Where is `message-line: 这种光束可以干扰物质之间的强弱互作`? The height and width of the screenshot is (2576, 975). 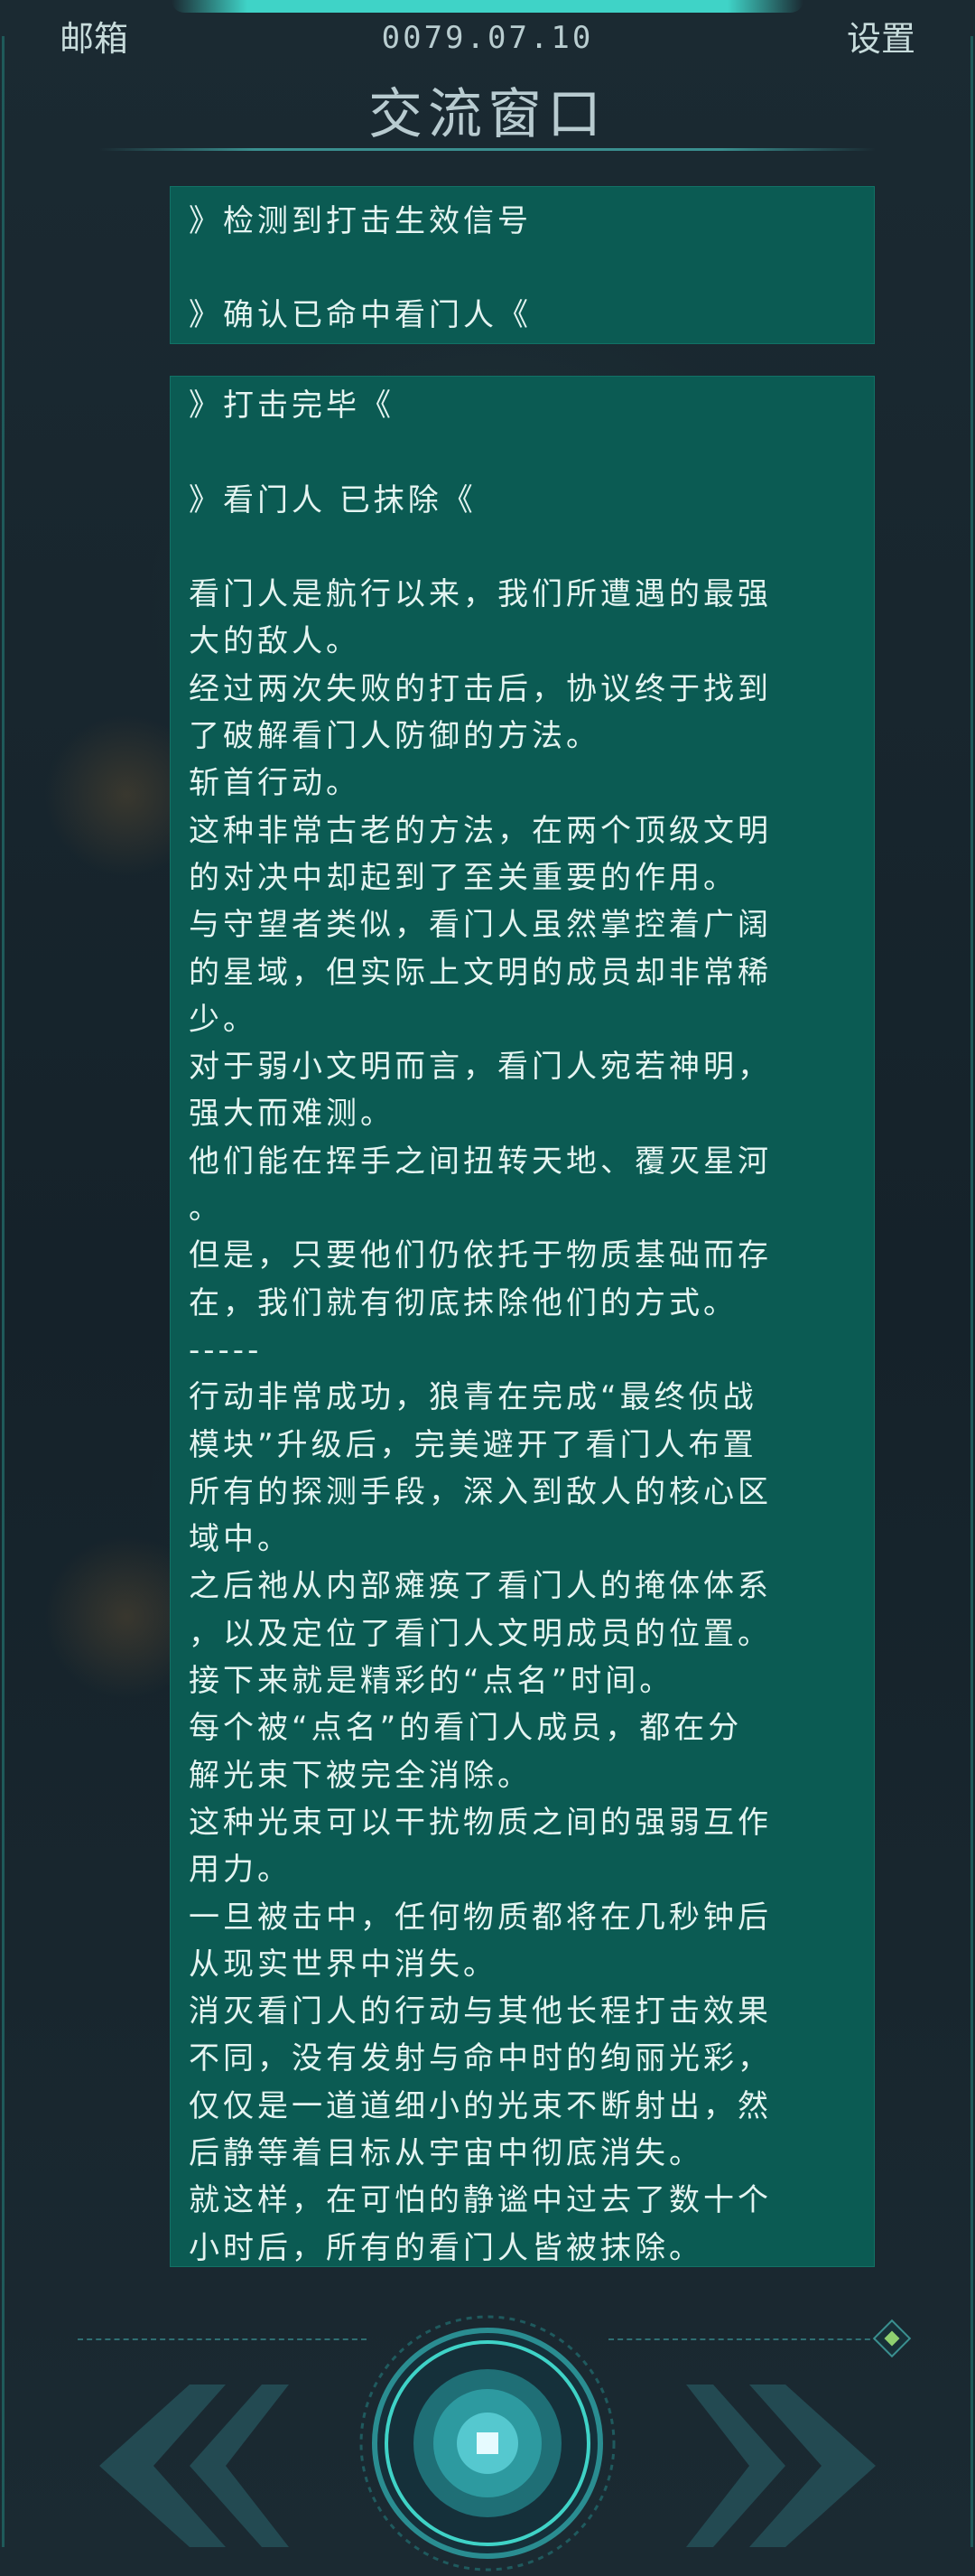 message-line: 这种光束可以干扰物质之间的强弱互作 is located at coordinates (481, 1823).